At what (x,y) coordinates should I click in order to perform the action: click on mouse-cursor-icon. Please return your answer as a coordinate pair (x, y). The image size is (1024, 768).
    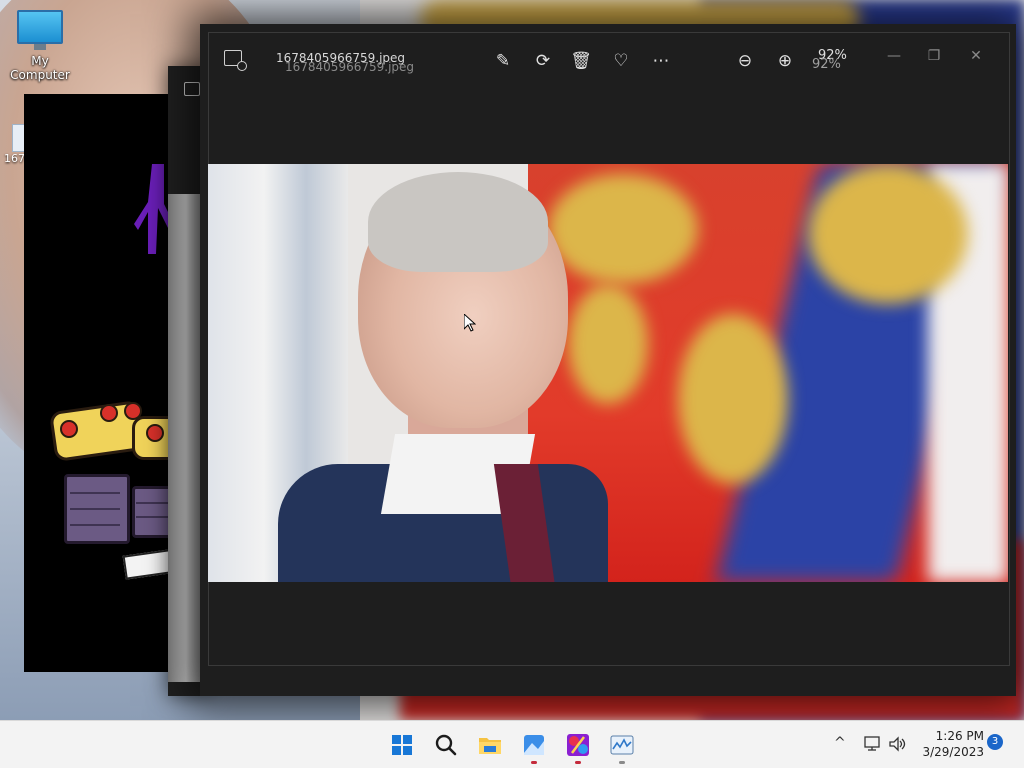
    Looking at the image, I should click on (470, 323).